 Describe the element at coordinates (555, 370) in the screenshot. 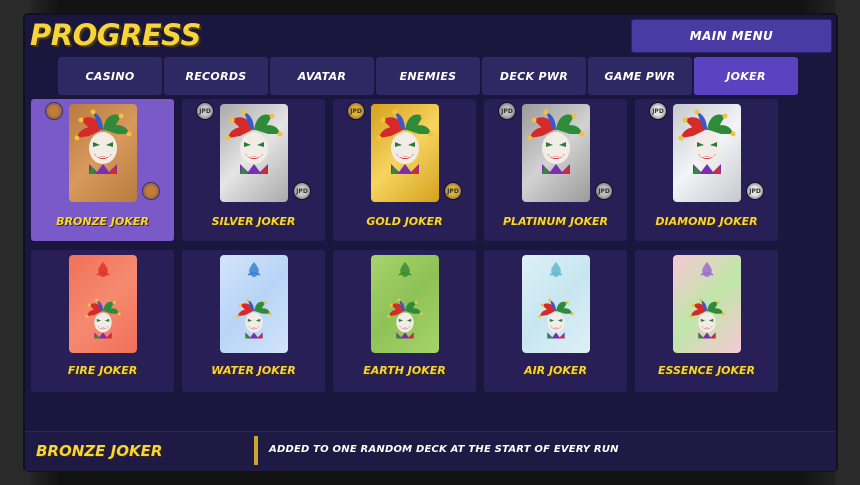

I see `joker-card-label: AIR JOKER` at that location.